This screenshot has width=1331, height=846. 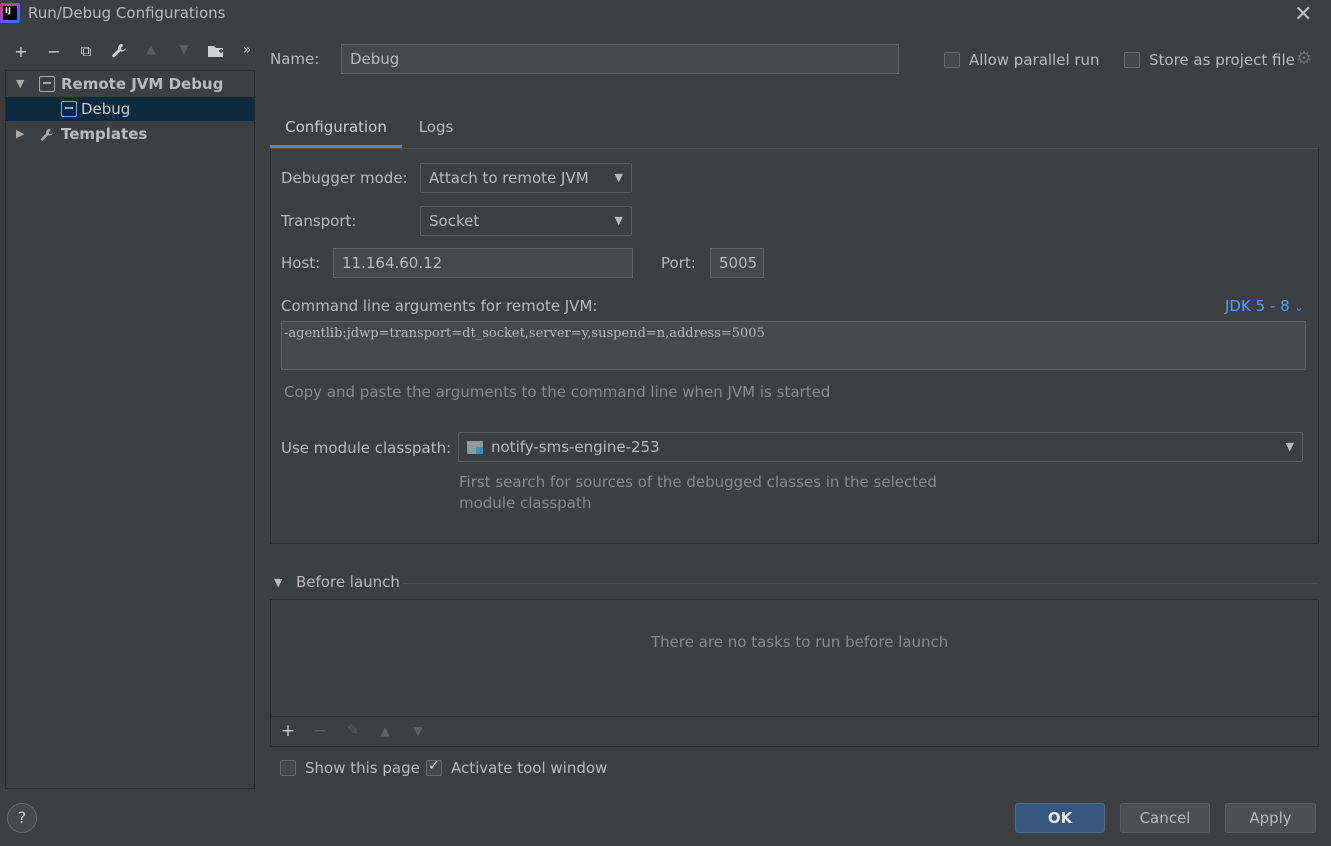 I want to click on transport-dropdown: Socket ▼, so click(x=526, y=221).